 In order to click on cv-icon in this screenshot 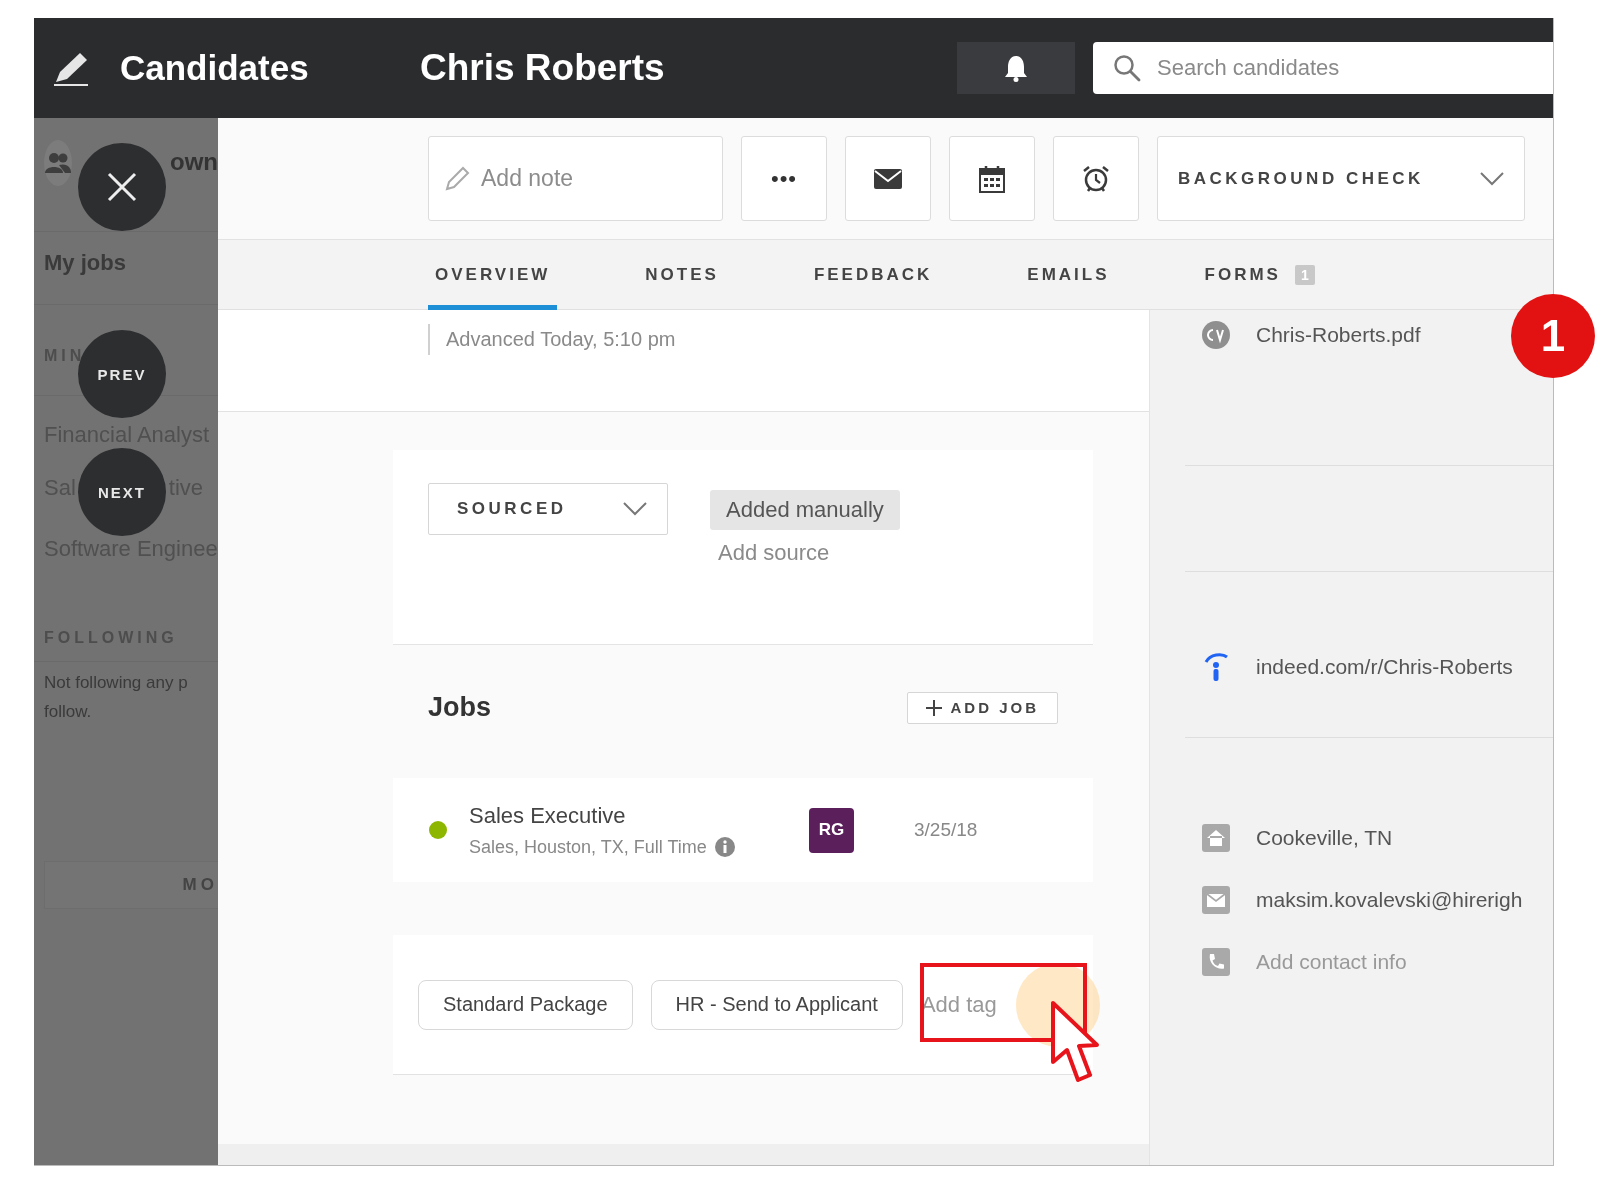, I will do `click(1216, 335)`.